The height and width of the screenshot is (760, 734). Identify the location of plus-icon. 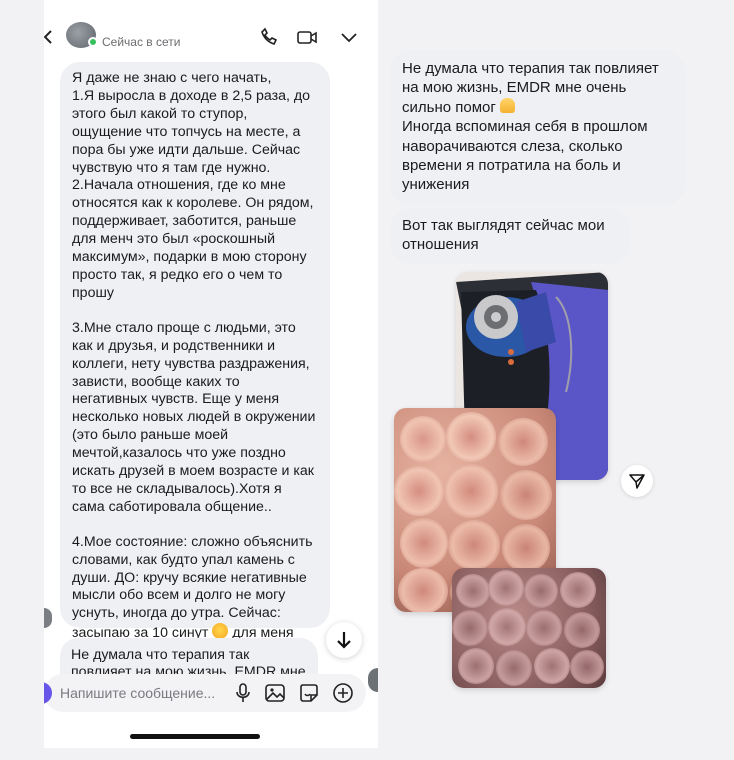
(343, 693).